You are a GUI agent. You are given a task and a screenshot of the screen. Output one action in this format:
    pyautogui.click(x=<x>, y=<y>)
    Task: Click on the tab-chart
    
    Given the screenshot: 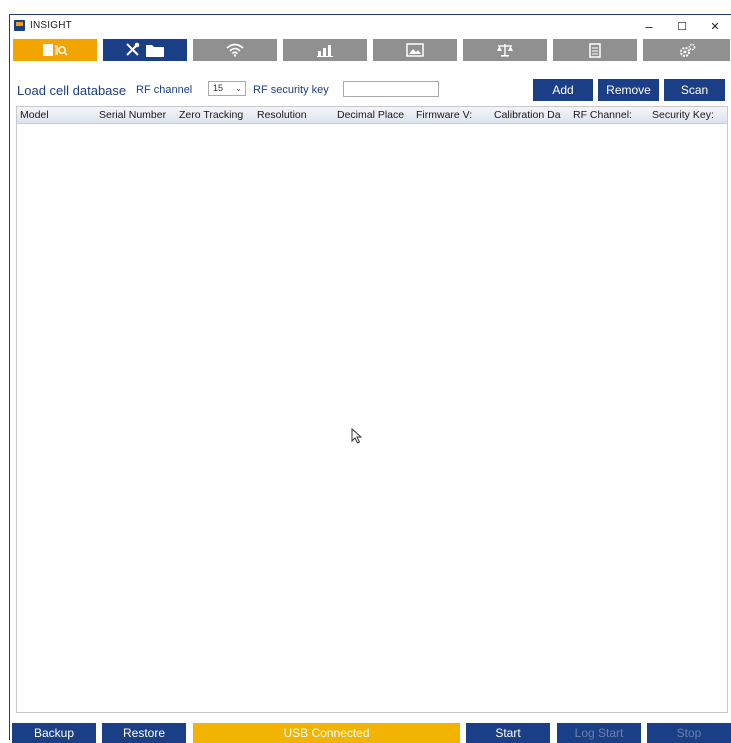 What is the action you would take?
    pyautogui.click(x=325, y=50)
    